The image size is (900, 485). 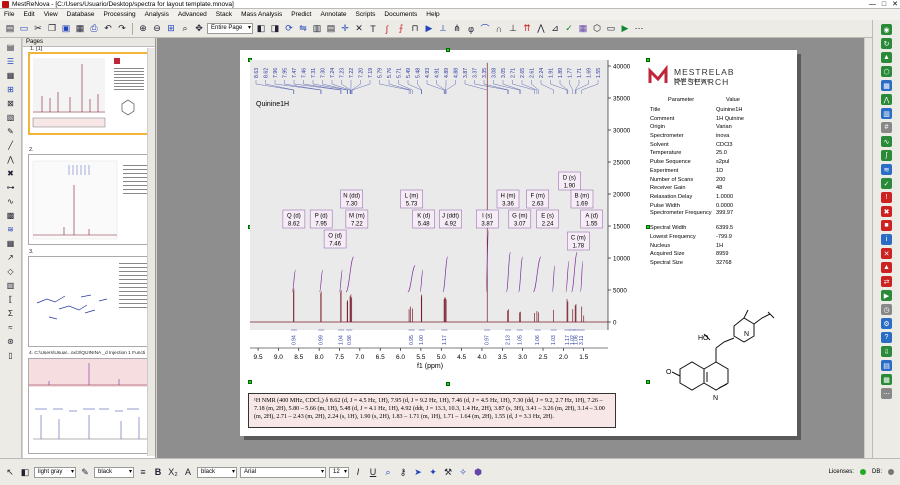 I want to click on menu-mass-analysis: Mass Analysis, so click(x=261, y=14).